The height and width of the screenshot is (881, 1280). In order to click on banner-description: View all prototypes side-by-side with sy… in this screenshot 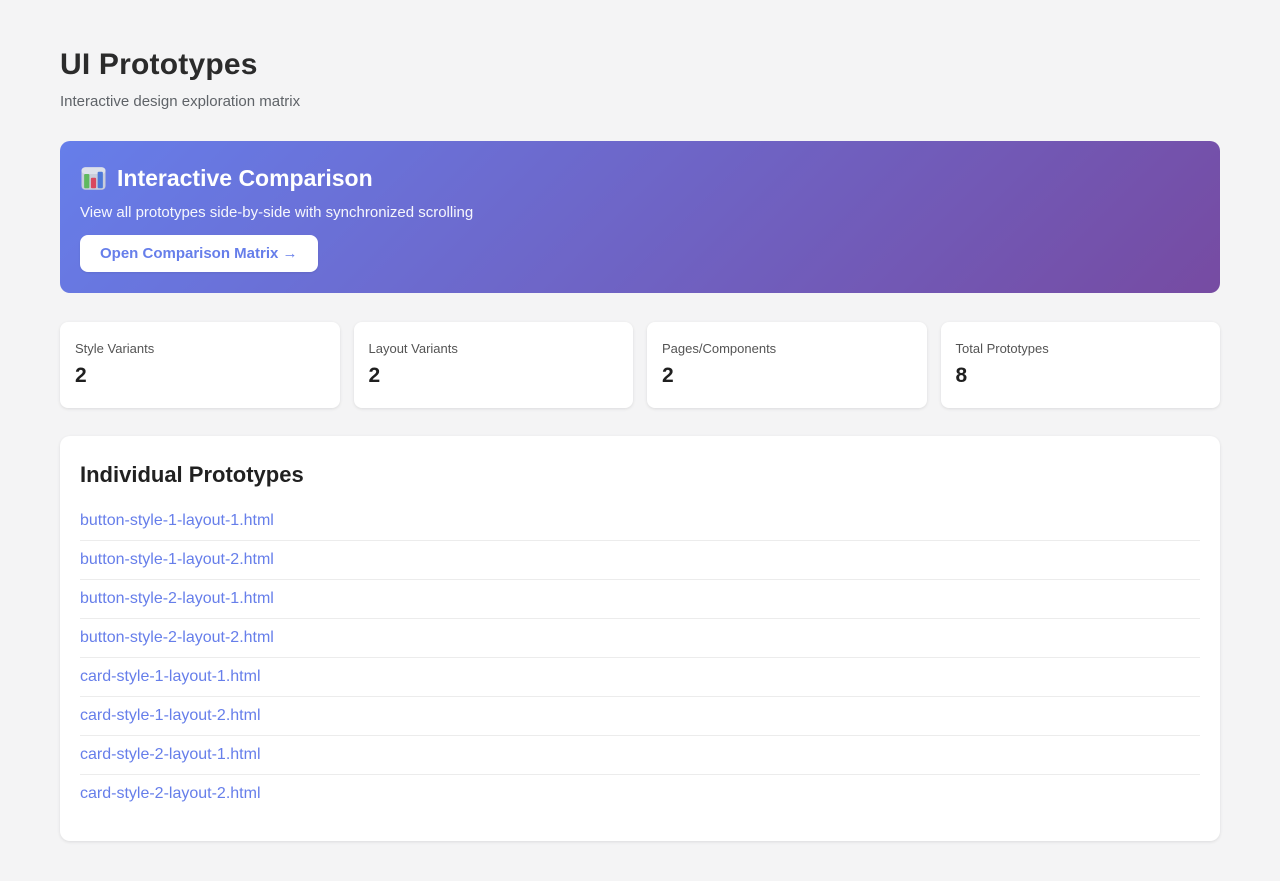, I will do `click(277, 212)`.